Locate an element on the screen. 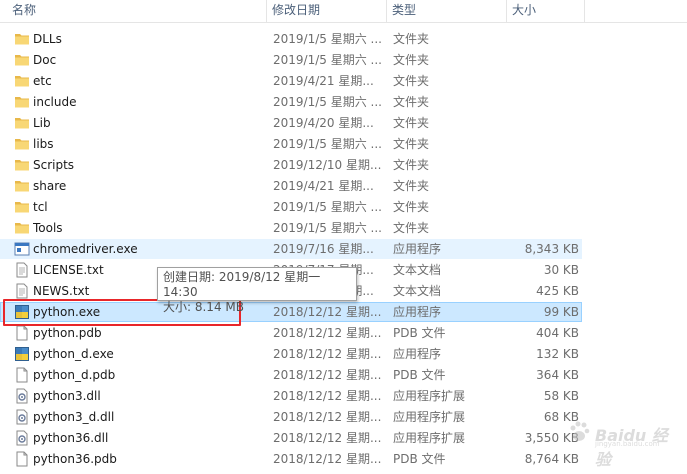 Image resolution: width=687 pixels, height=474 pixels. file-row: Lib 2019/4/20 星期... 文件夹 is located at coordinates (291, 123).